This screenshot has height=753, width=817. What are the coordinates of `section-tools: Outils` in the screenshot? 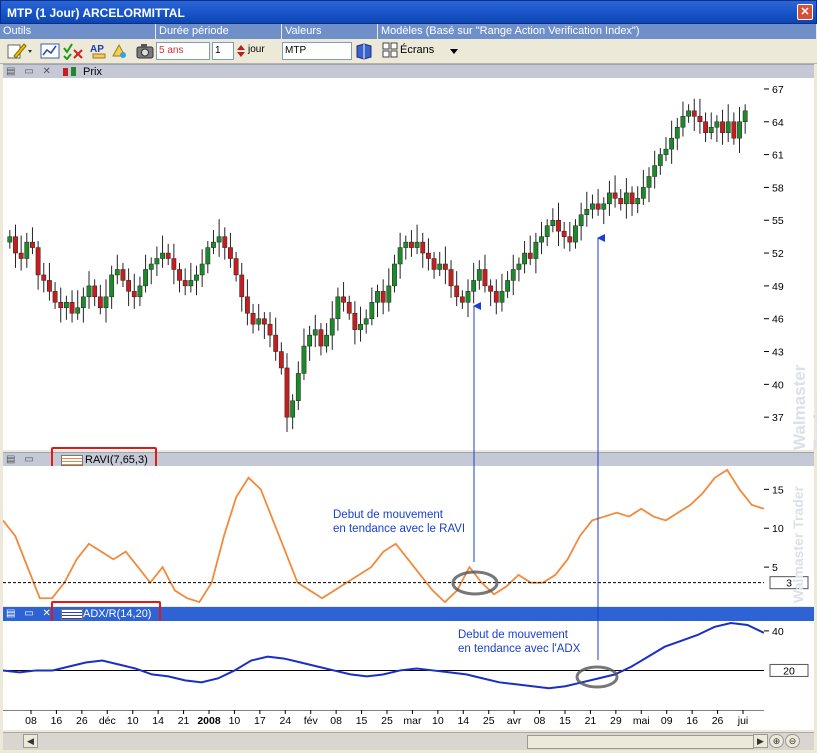 It's located at (78, 31).